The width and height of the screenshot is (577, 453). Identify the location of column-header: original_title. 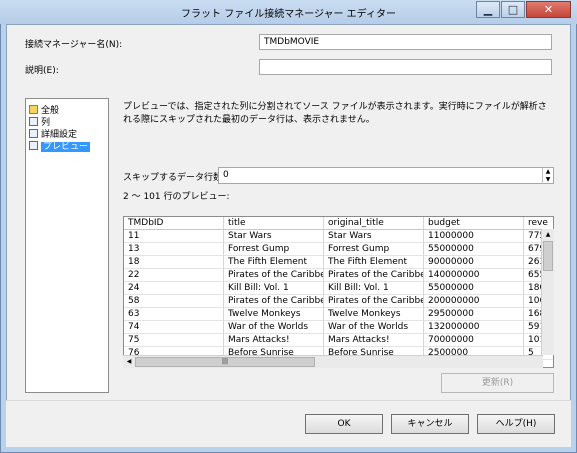
(374, 223).